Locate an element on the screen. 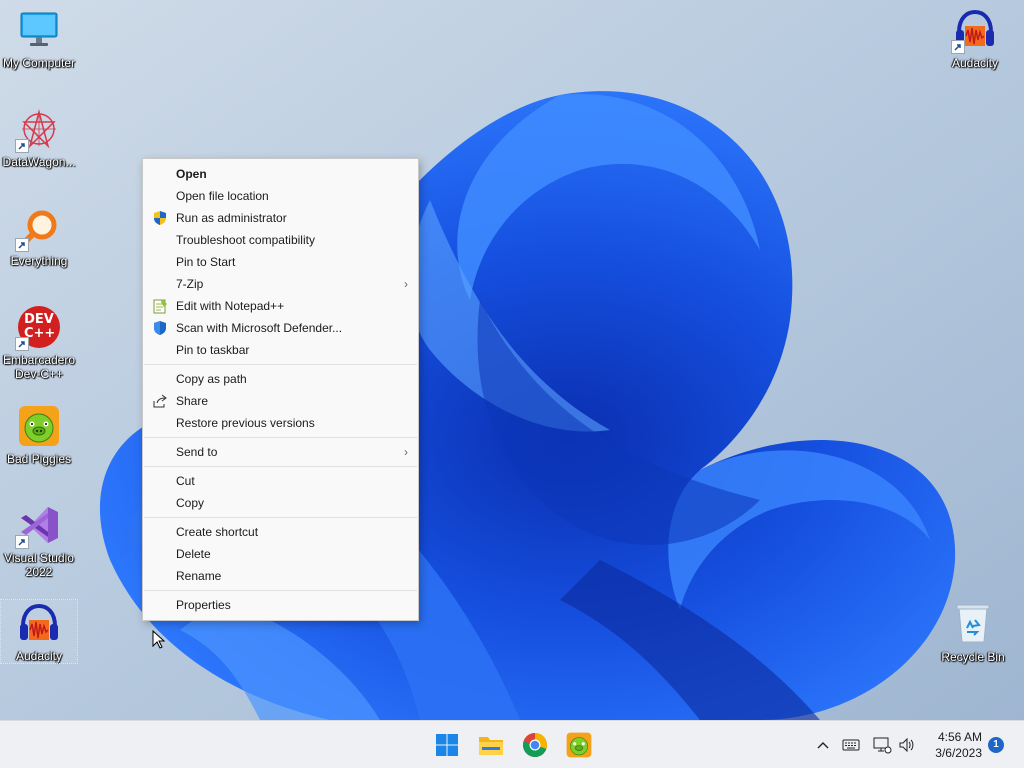  taskbar: 4:56 AM 3/6/2023 1 is located at coordinates (512, 744).